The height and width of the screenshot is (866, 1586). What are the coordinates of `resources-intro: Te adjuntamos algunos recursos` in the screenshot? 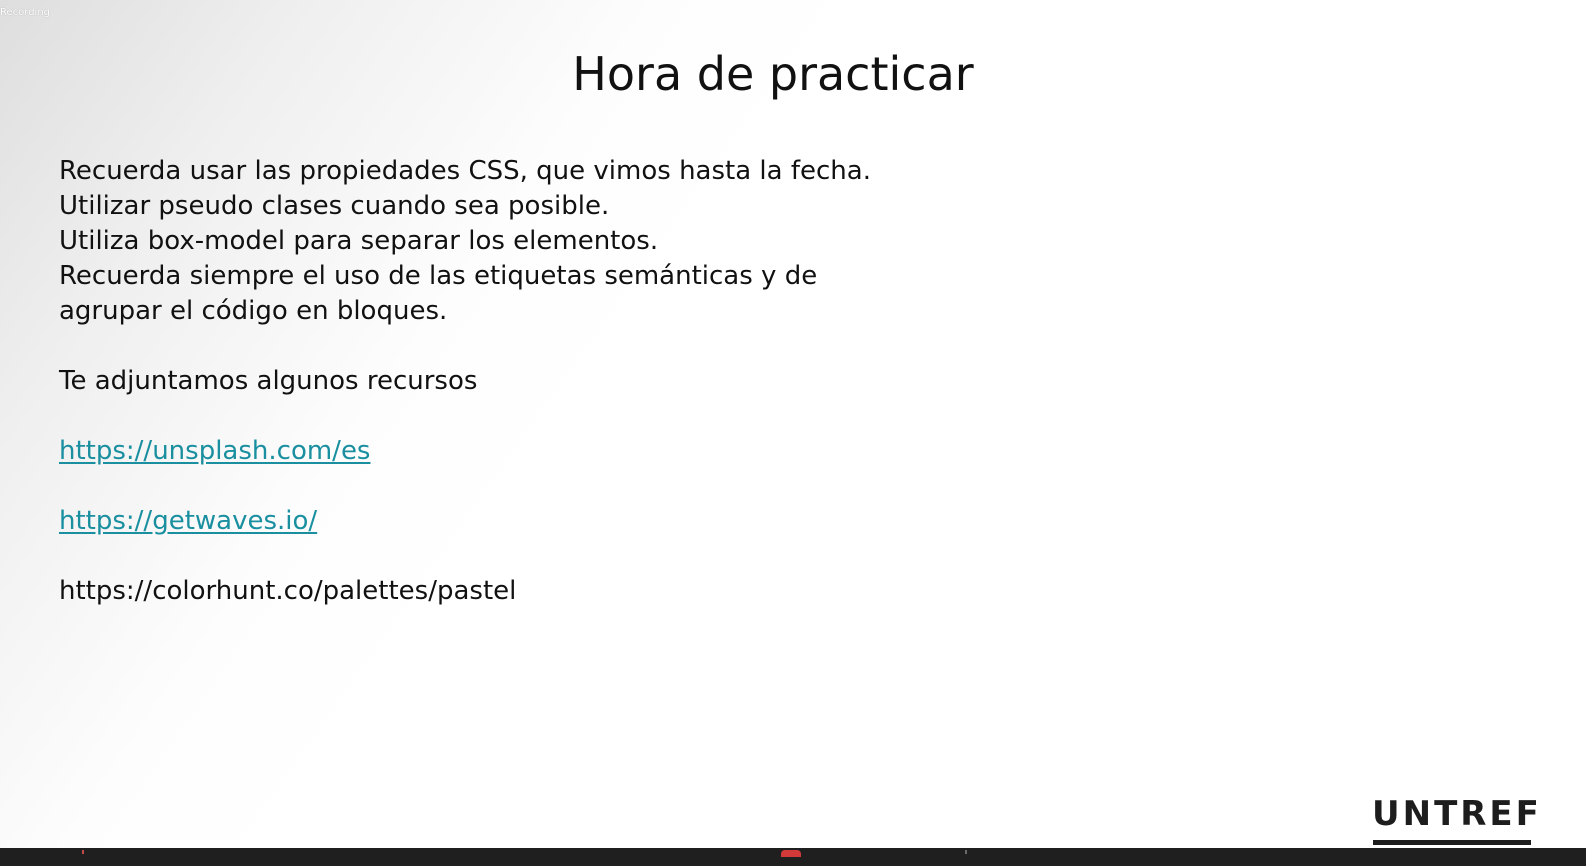 It's located at (268, 381).